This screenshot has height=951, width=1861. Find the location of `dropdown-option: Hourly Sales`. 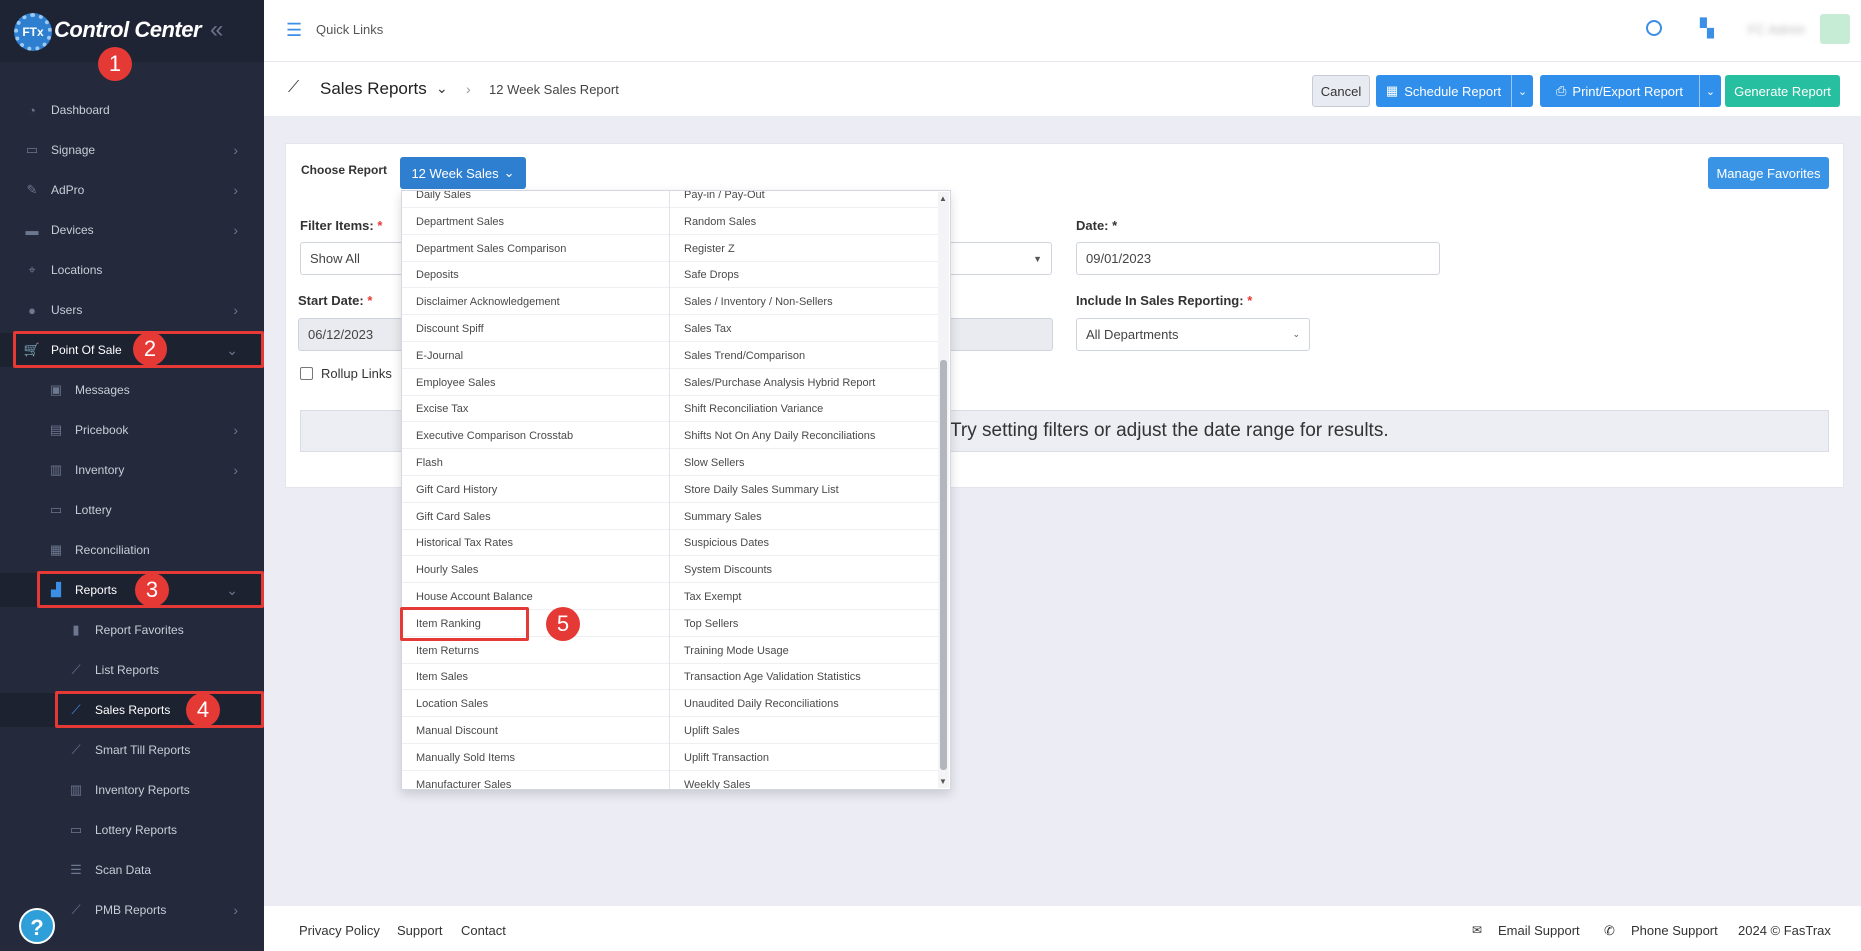

dropdown-option: Hourly Sales is located at coordinates (535, 570).